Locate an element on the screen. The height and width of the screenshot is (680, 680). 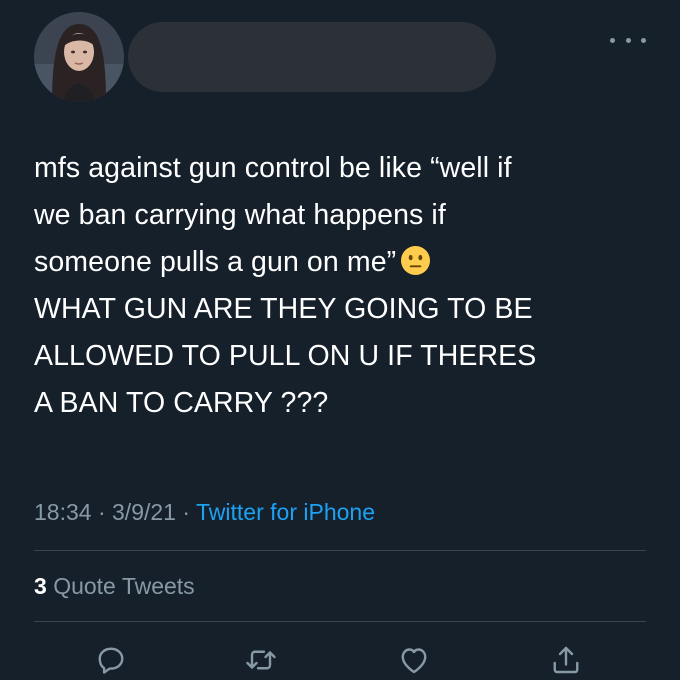
share-button is located at coordinates (566, 660).